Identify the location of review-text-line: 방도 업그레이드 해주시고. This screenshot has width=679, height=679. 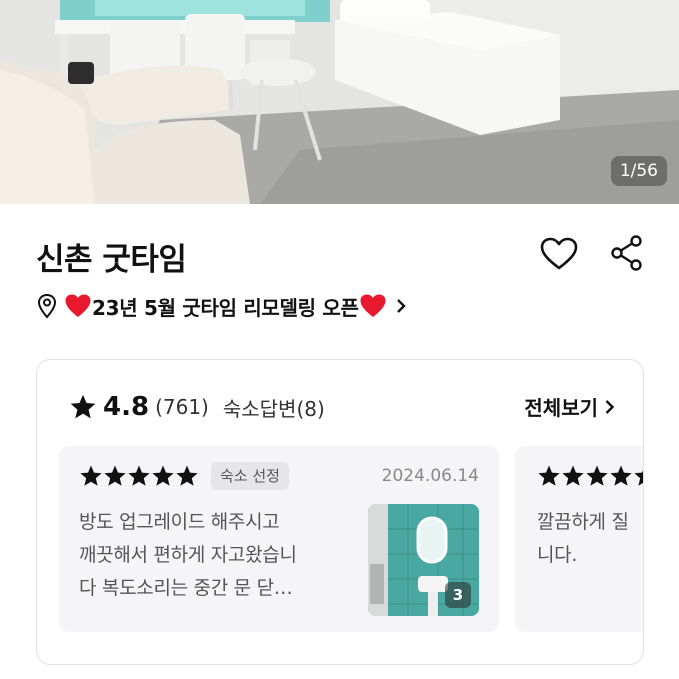
(179, 522).